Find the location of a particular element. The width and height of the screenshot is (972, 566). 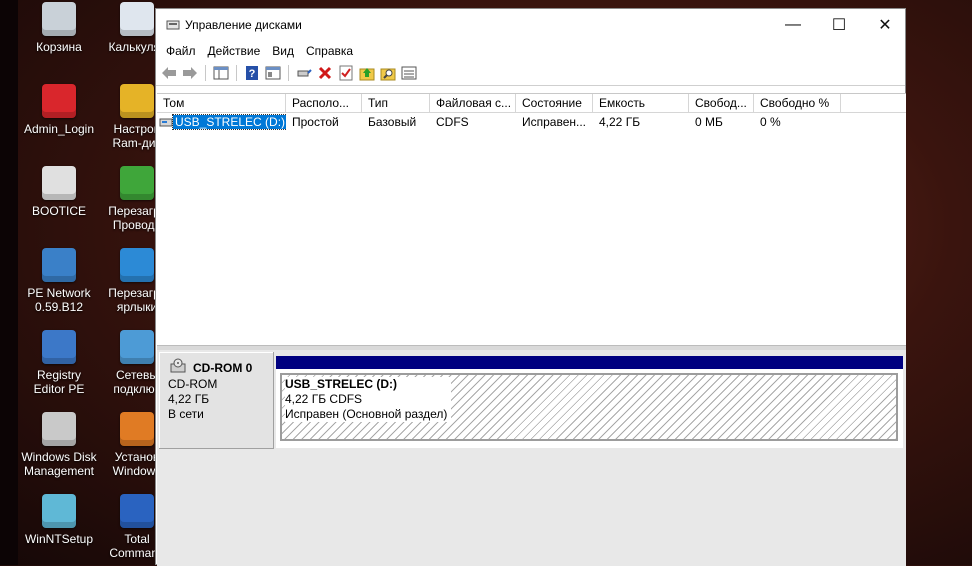

menu-view: Вид is located at coordinates (283, 51).